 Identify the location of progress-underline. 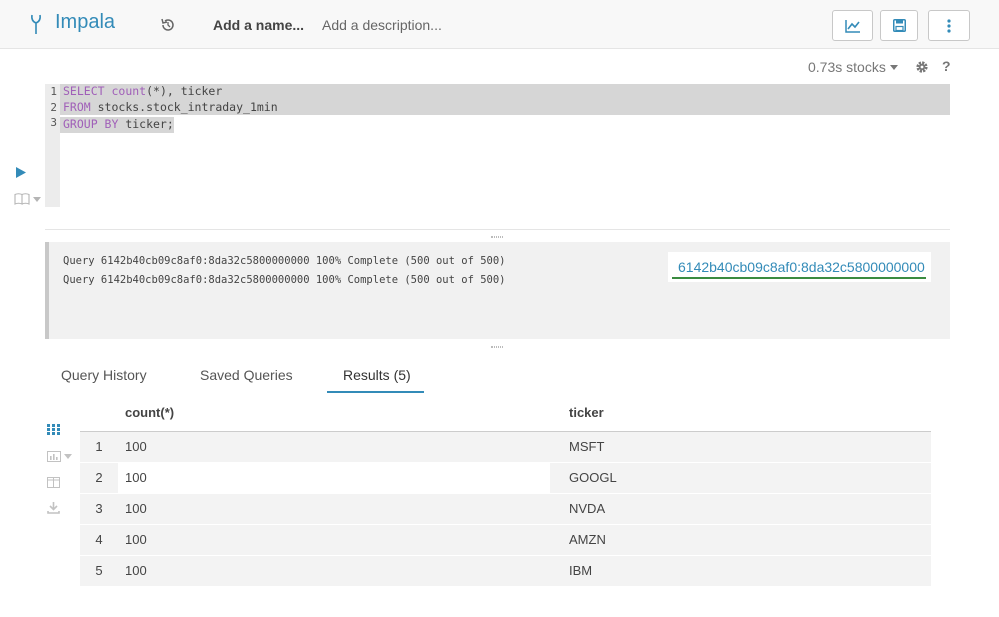
(799, 278).